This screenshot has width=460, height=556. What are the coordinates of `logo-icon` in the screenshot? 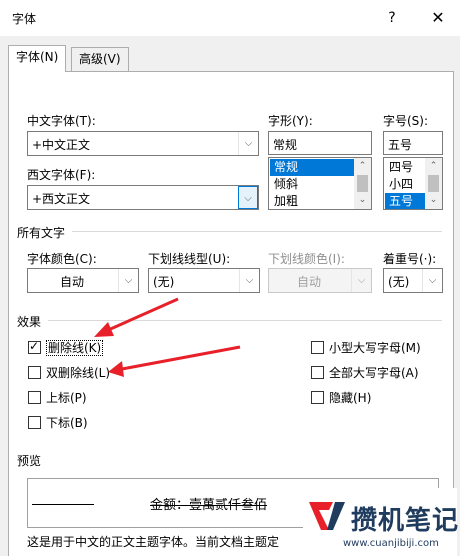 It's located at (327, 516).